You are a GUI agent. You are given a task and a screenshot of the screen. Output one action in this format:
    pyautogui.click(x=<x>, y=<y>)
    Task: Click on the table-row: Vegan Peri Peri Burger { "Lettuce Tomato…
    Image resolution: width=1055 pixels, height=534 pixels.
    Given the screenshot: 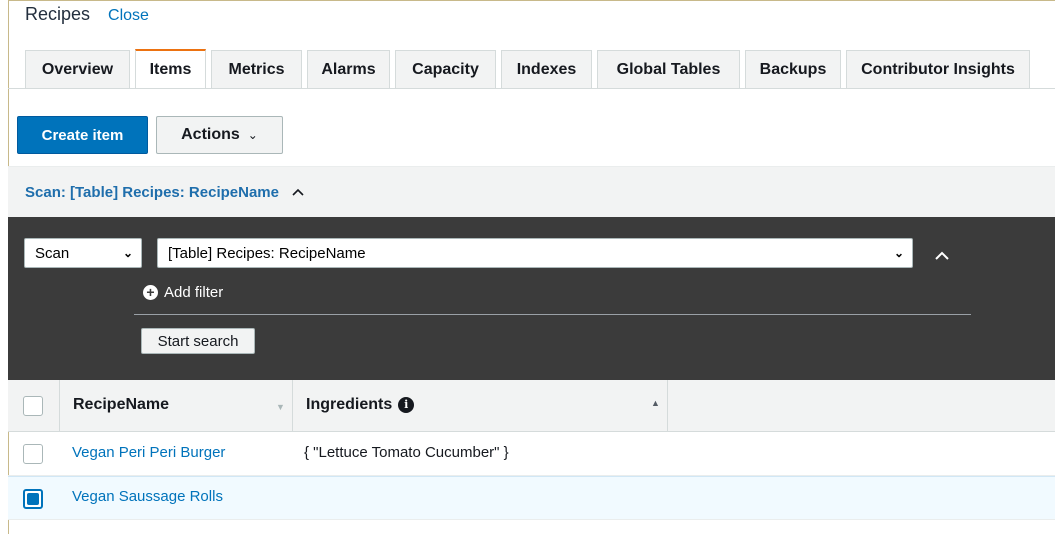 What is the action you would take?
    pyautogui.click(x=531, y=454)
    